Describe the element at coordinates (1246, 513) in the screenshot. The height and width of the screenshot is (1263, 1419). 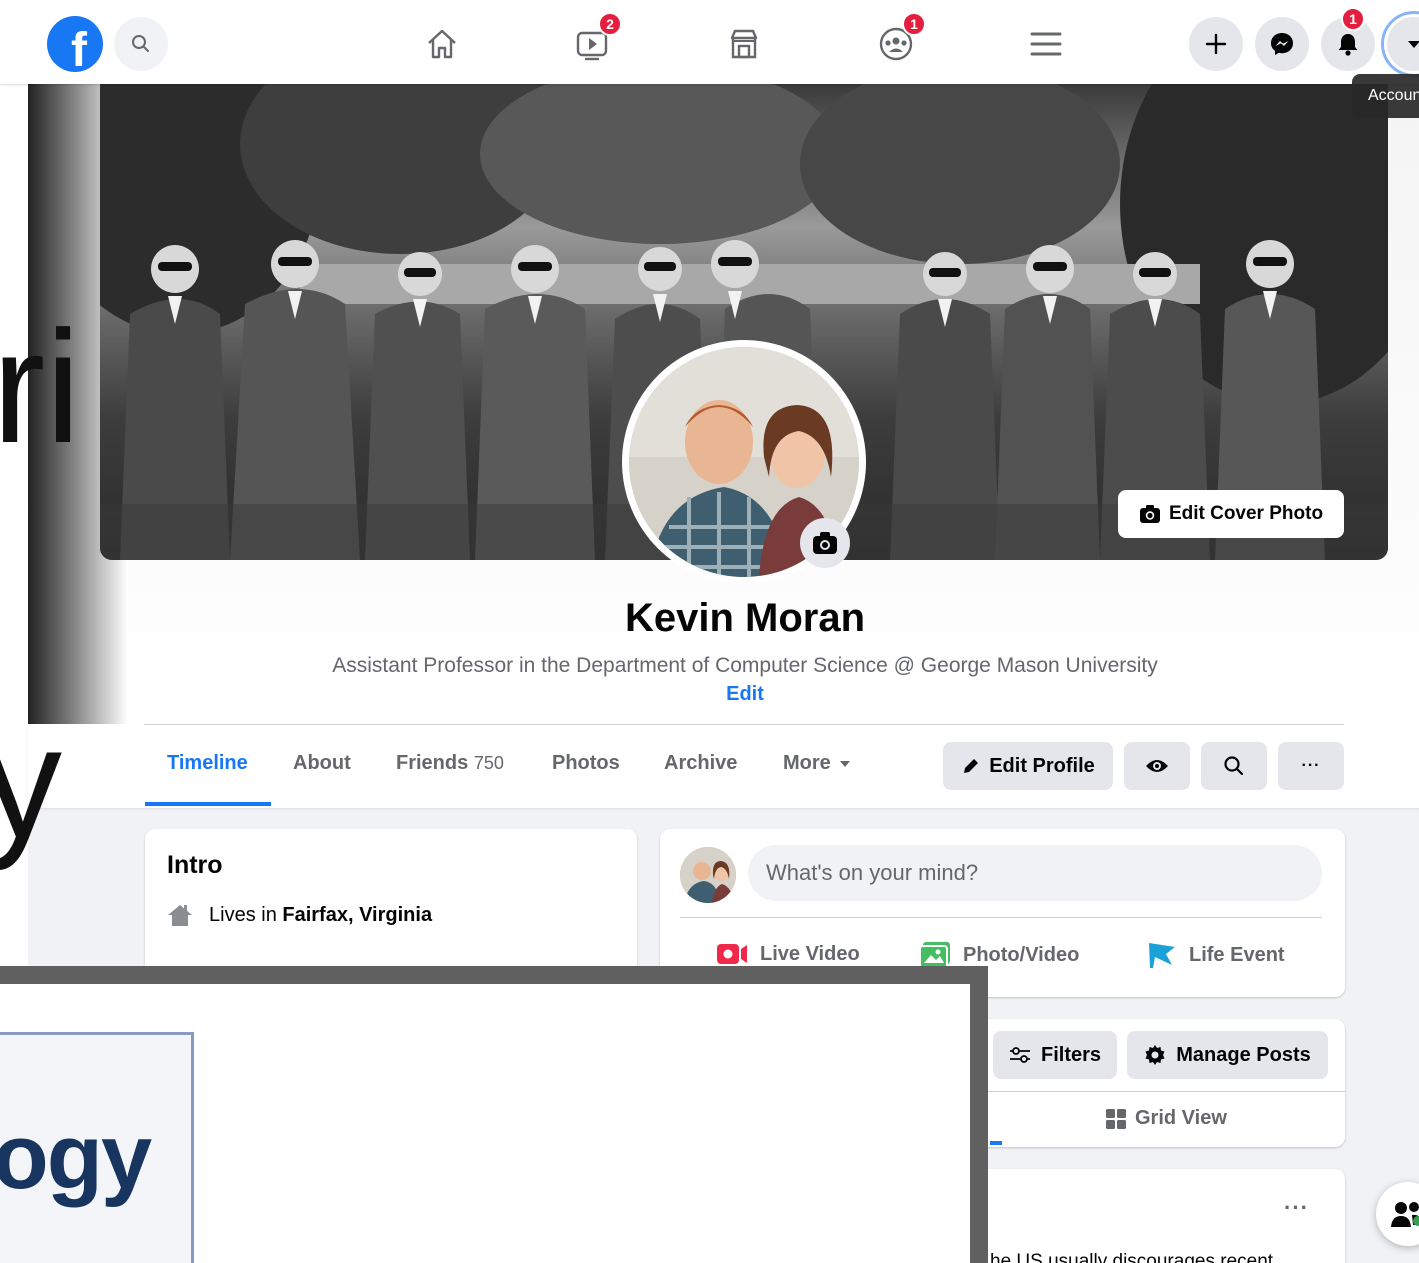
I see `edit-cover-label: Edit Cover Photo` at that location.